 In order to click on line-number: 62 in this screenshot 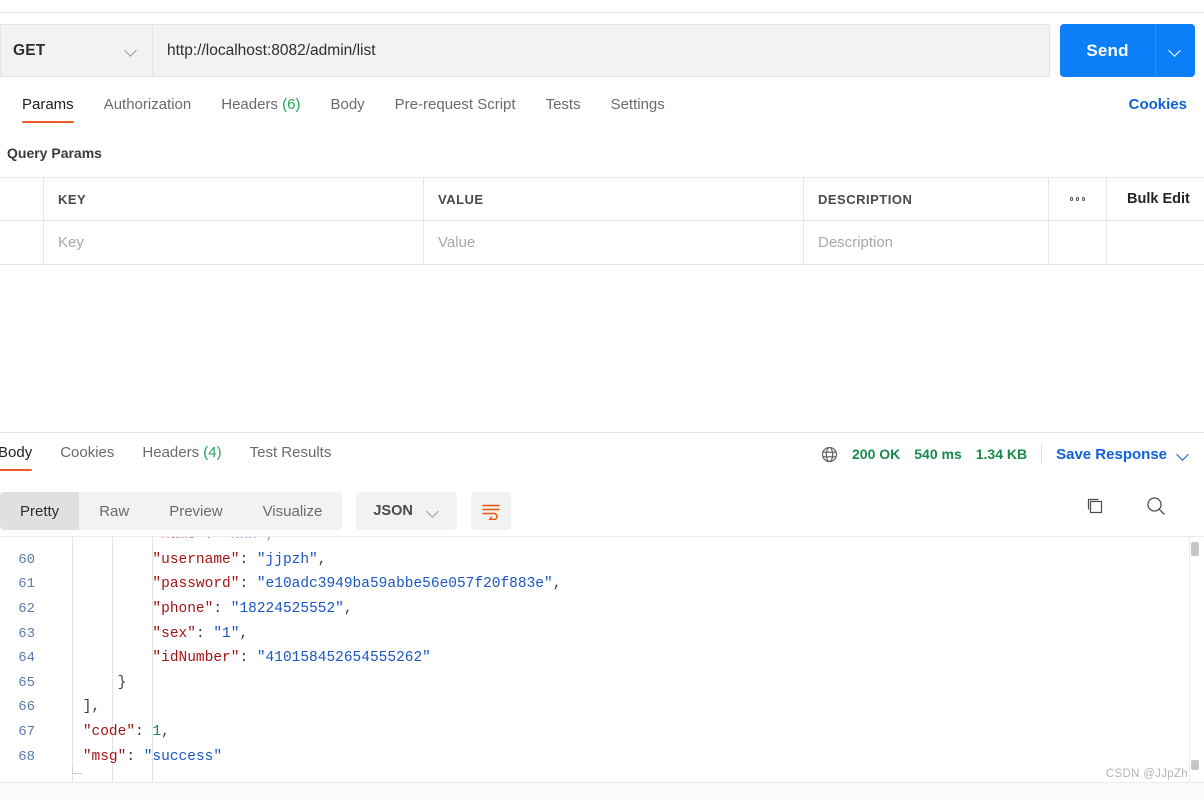, I will do `click(26, 609)`.